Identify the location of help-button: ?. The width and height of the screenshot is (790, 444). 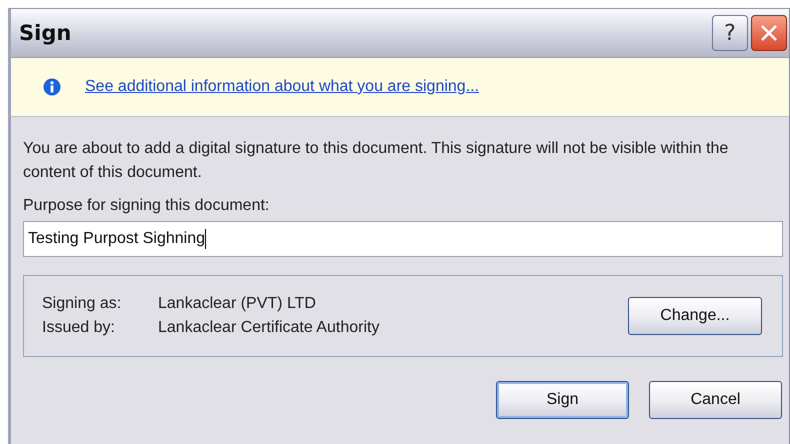
(730, 33).